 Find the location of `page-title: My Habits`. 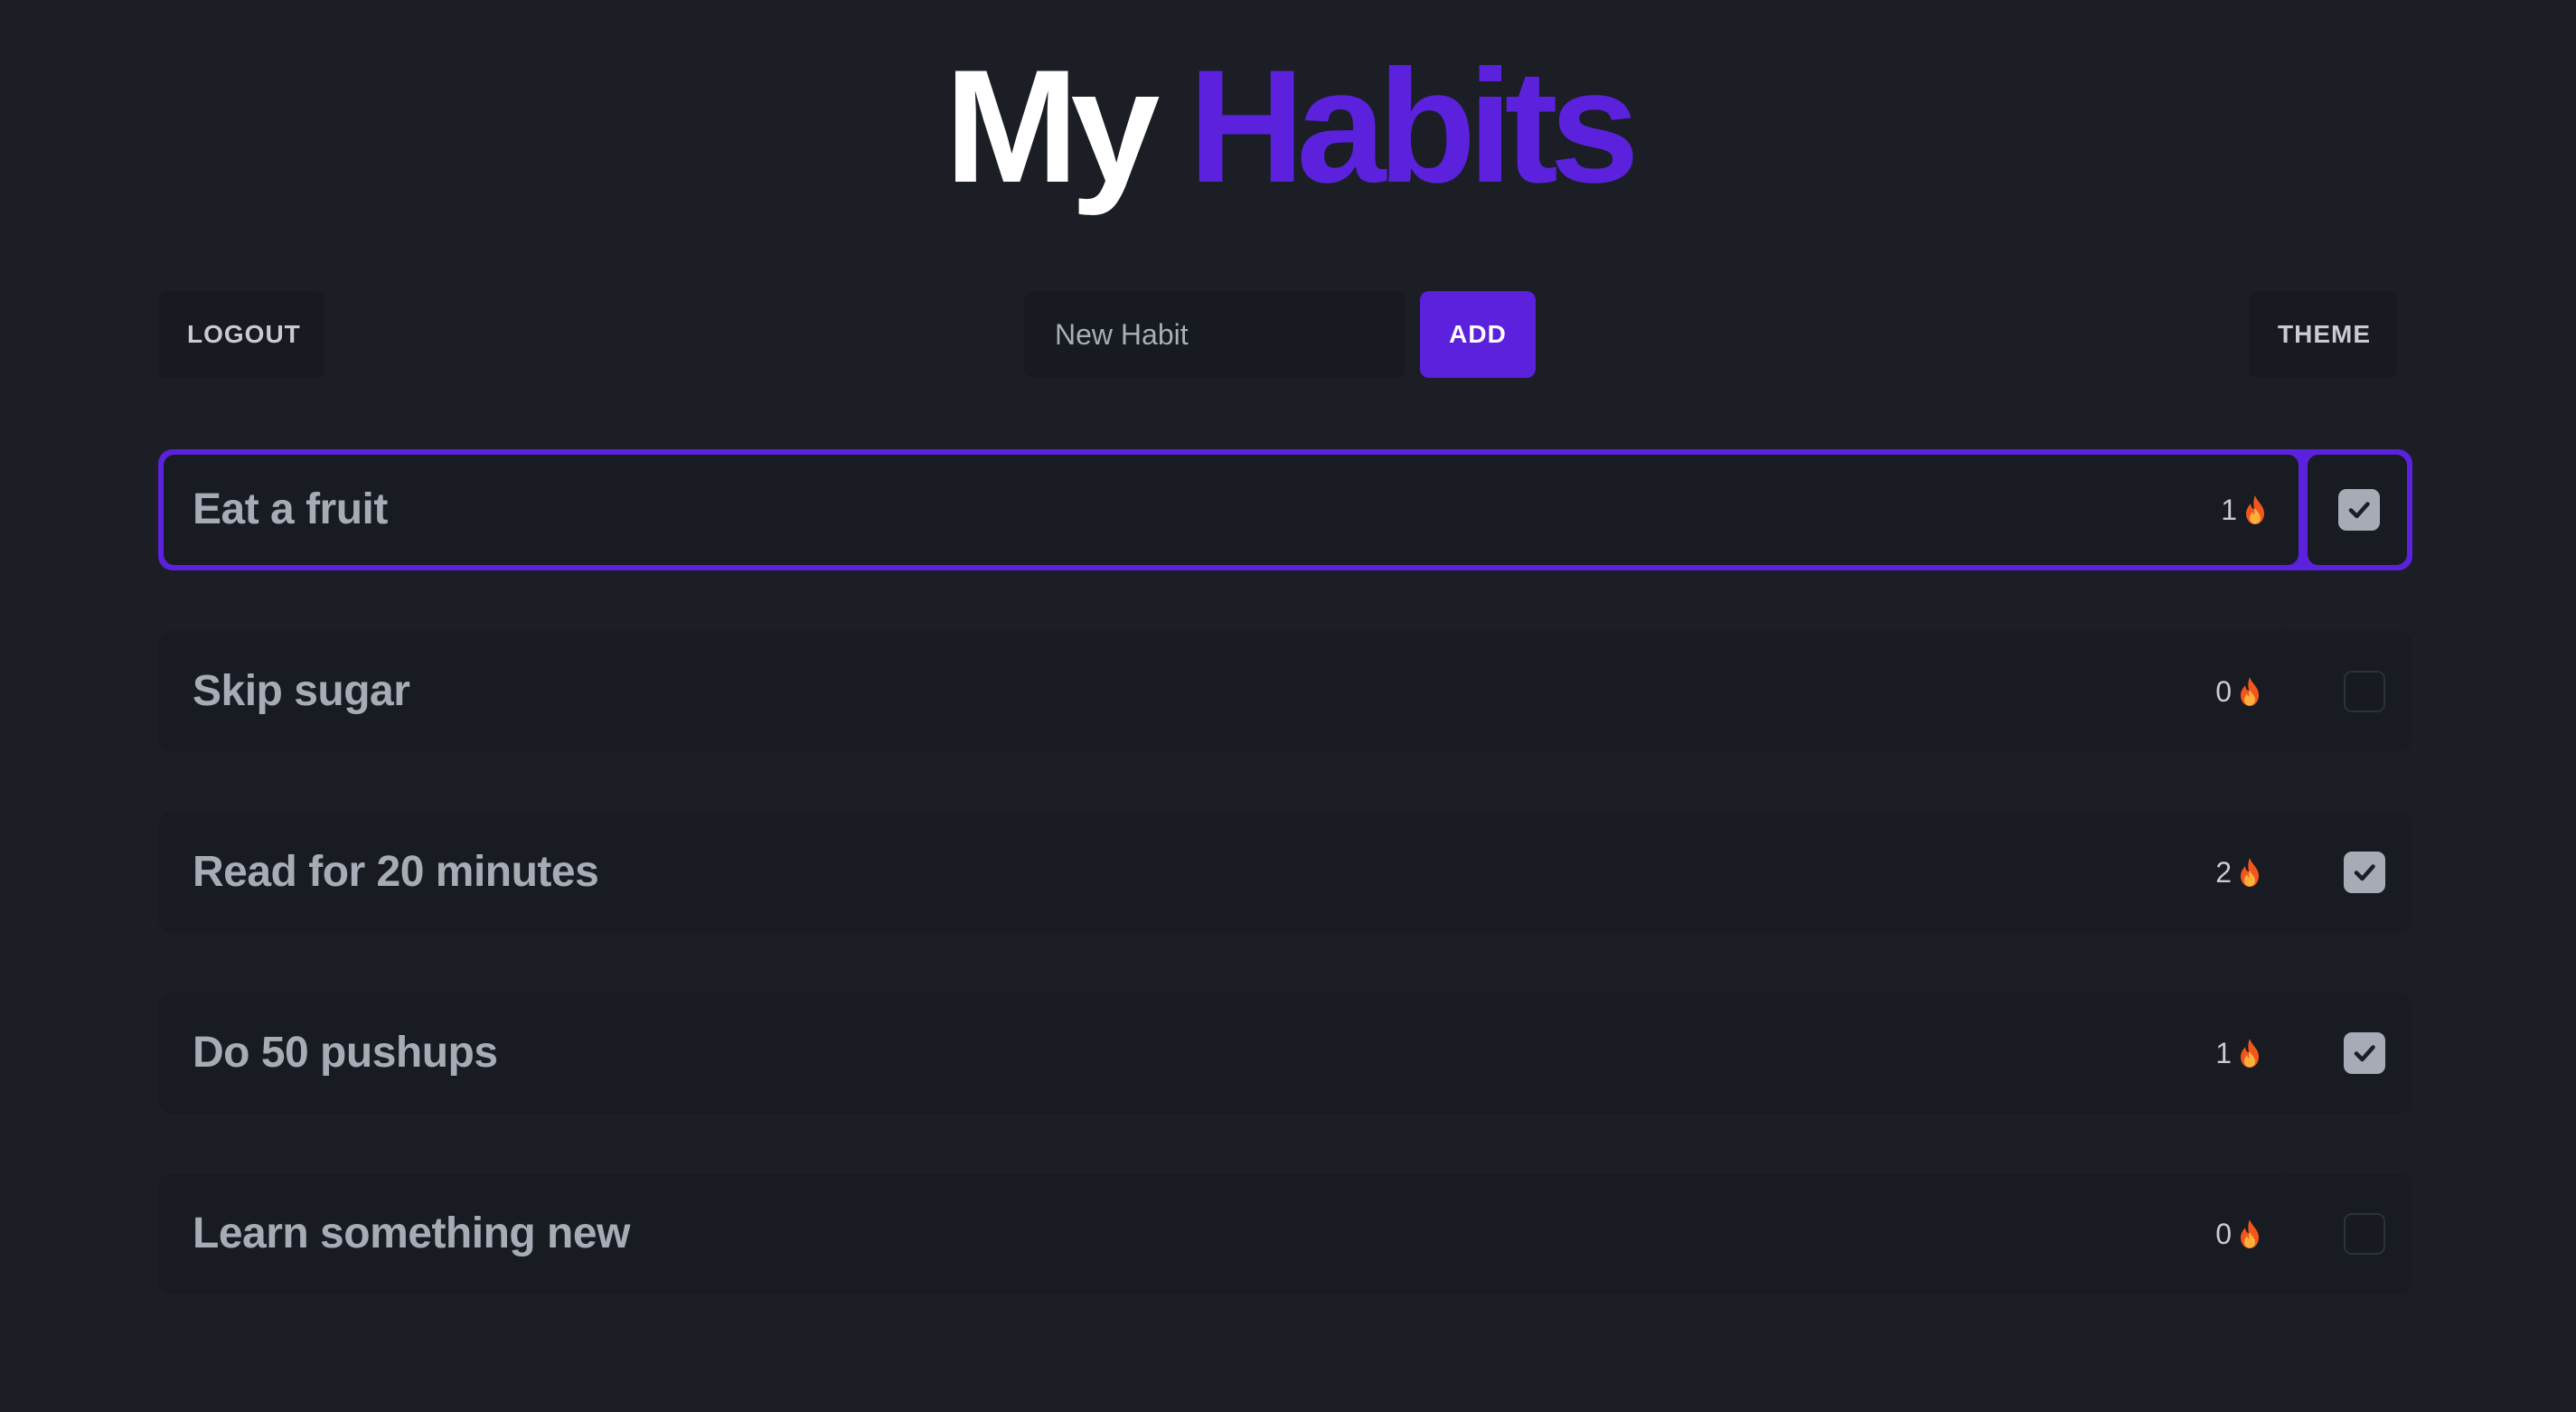

page-title: My Habits is located at coordinates (1288, 126).